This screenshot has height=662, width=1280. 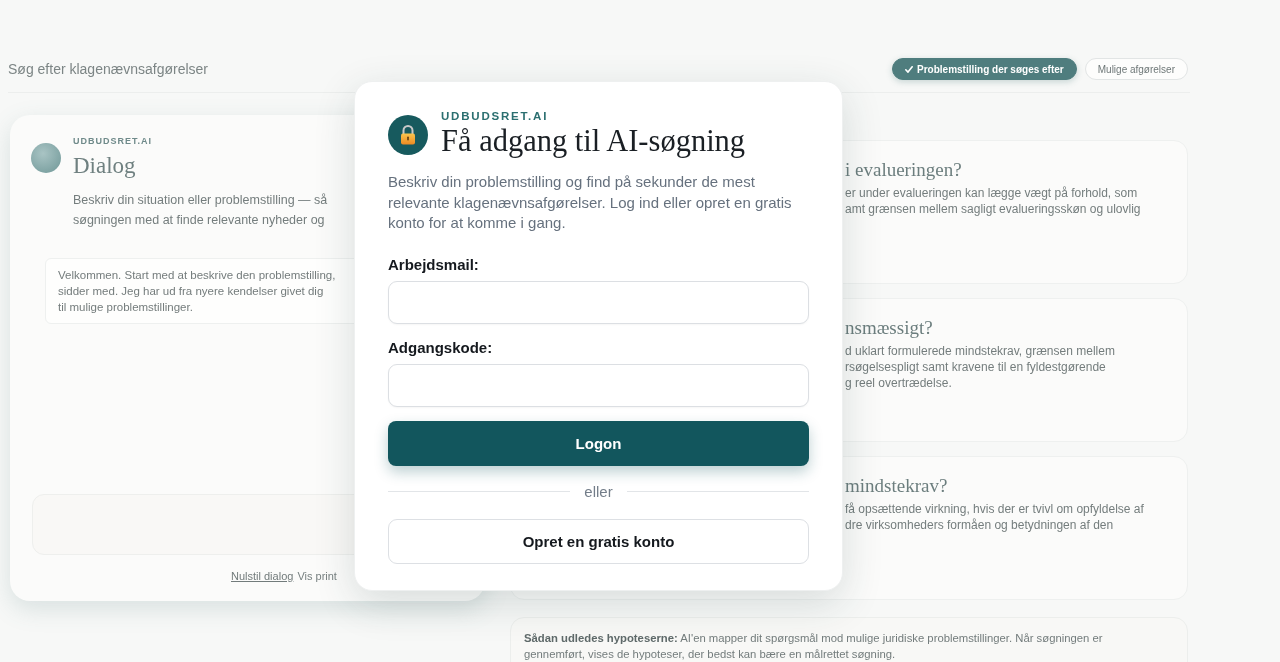 What do you see at coordinates (598, 491) in the screenshot?
I see `divider-label: eller` at bounding box center [598, 491].